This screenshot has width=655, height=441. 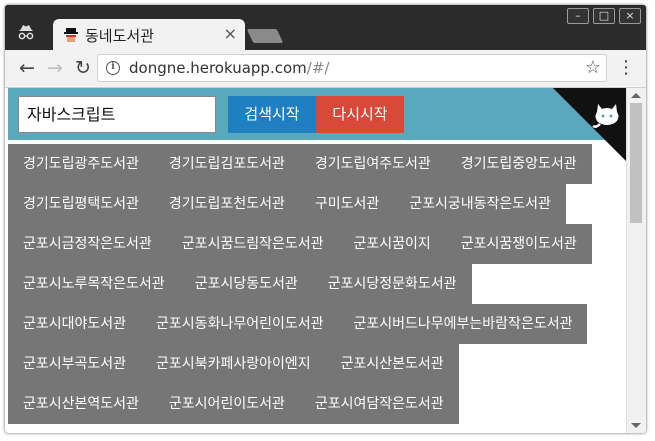 I want to click on vertical-scrollbar, so click(x=636, y=260).